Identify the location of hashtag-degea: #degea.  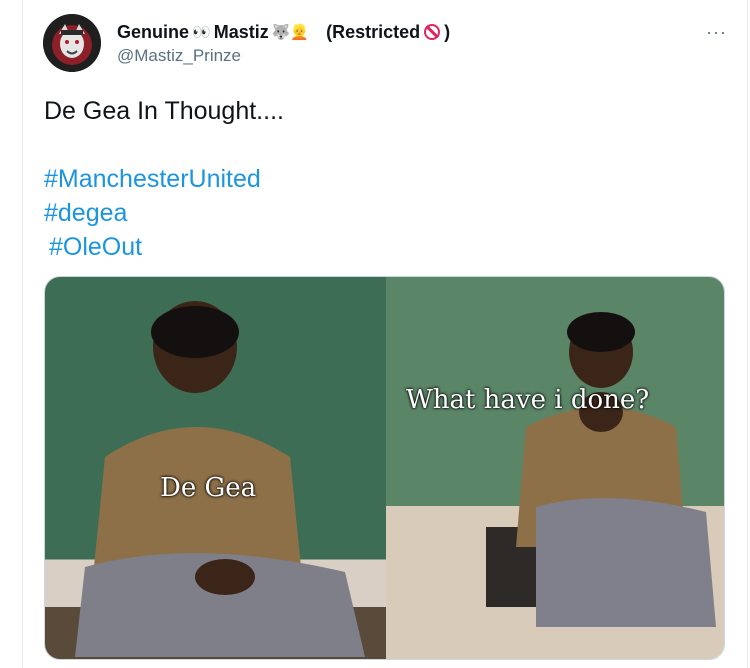
(152, 213).